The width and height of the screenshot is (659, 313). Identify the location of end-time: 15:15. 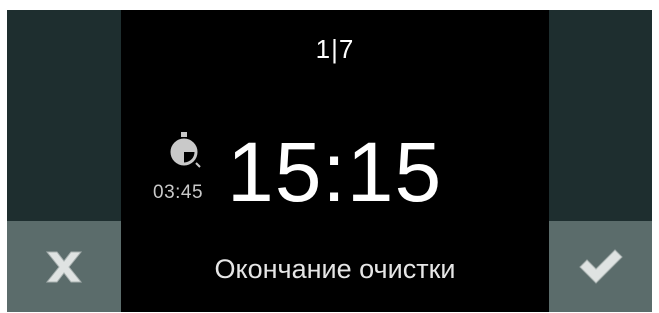
(335, 172).